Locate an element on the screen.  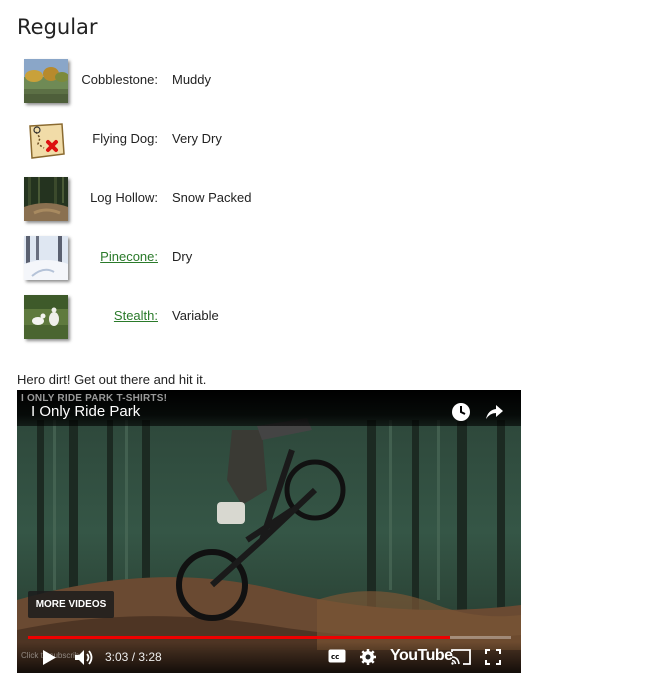
trail-status: Very Dry is located at coordinates (197, 138).